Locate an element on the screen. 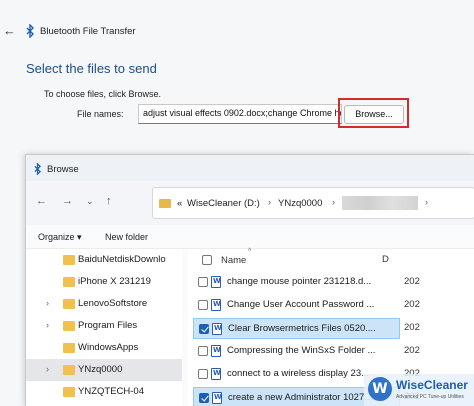 Image resolution: width=474 pixels, height=406 pixels. window-title: Bluetooth File Transfer is located at coordinates (88, 31).